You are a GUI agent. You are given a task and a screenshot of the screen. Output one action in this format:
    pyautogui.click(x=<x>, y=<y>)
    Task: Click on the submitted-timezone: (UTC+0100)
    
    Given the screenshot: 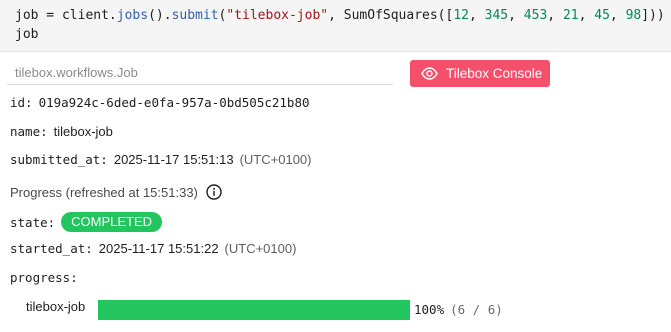 What is the action you would take?
    pyautogui.click(x=275, y=159)
    